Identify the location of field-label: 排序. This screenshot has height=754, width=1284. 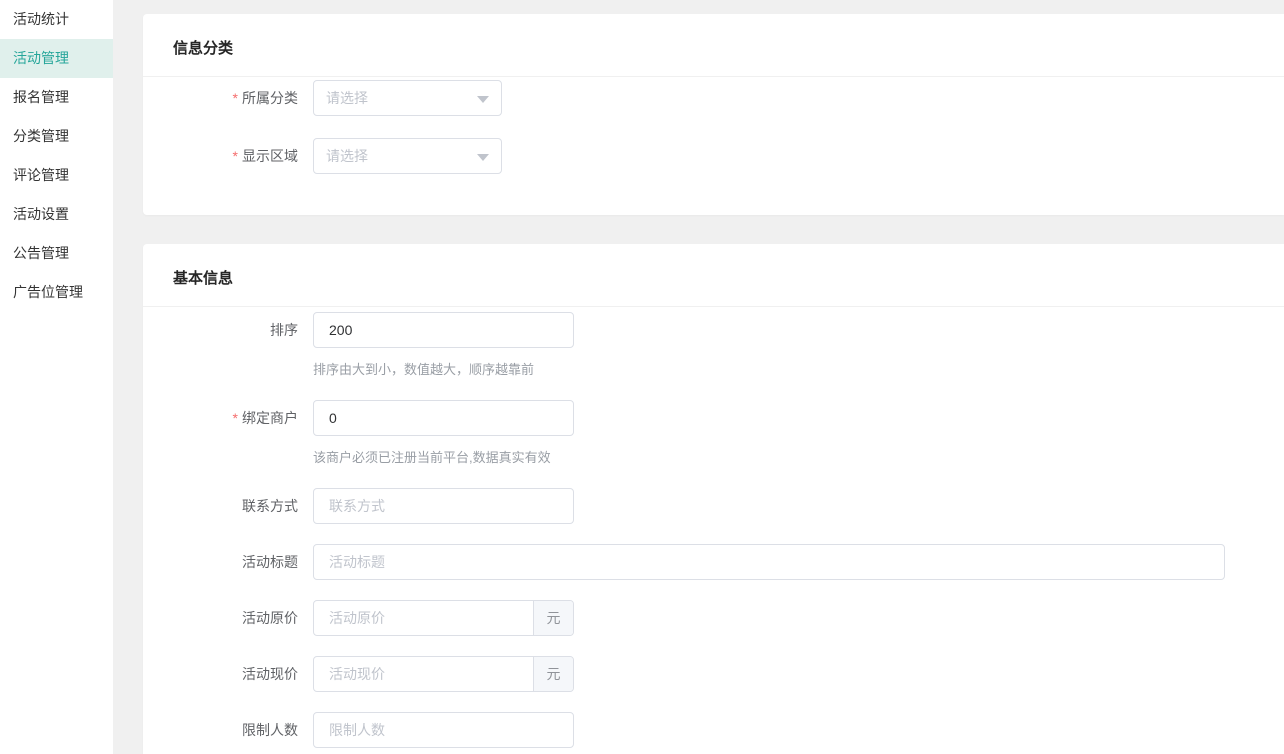
(228, 330).